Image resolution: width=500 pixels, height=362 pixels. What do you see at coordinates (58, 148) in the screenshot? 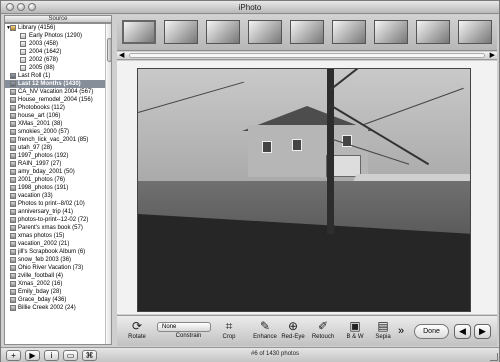
I see `sidebar-item: utah_97 (28)` at bounding box center [58, 148].